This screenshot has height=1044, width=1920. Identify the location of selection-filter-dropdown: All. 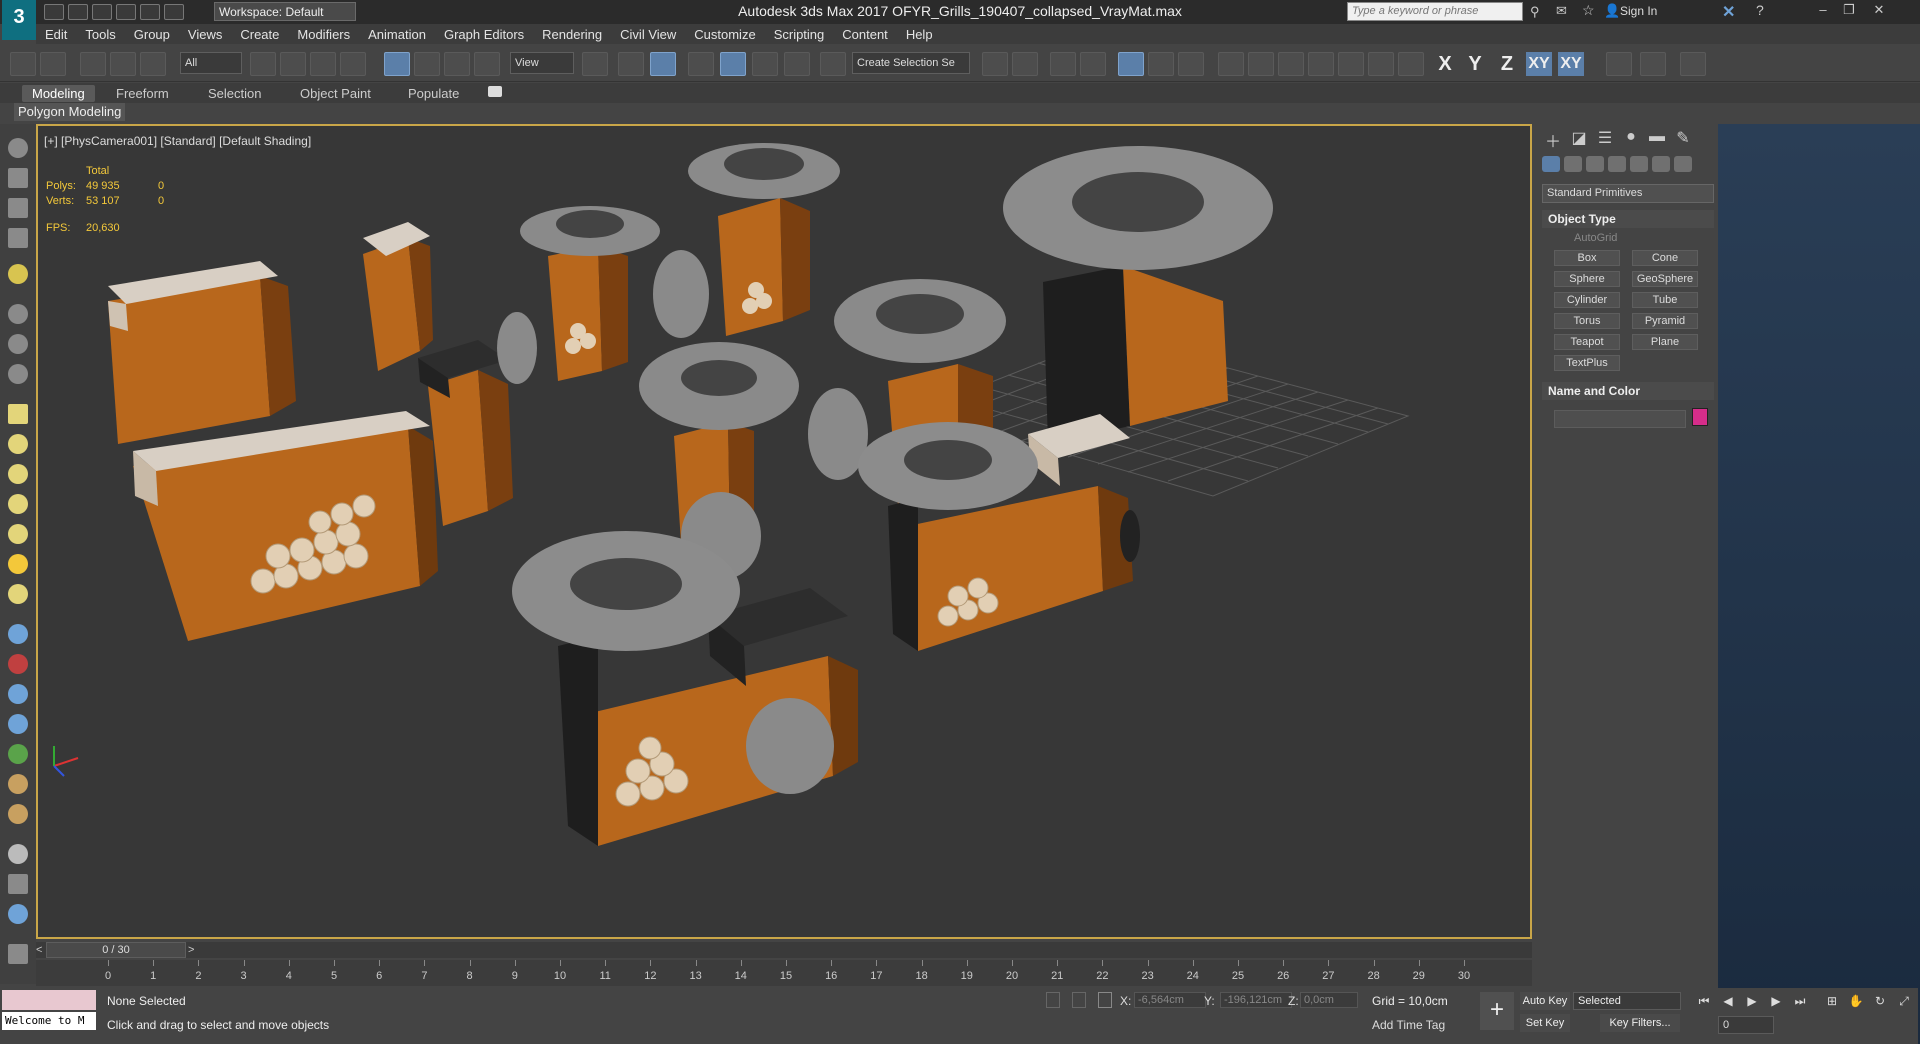
(211, 63).